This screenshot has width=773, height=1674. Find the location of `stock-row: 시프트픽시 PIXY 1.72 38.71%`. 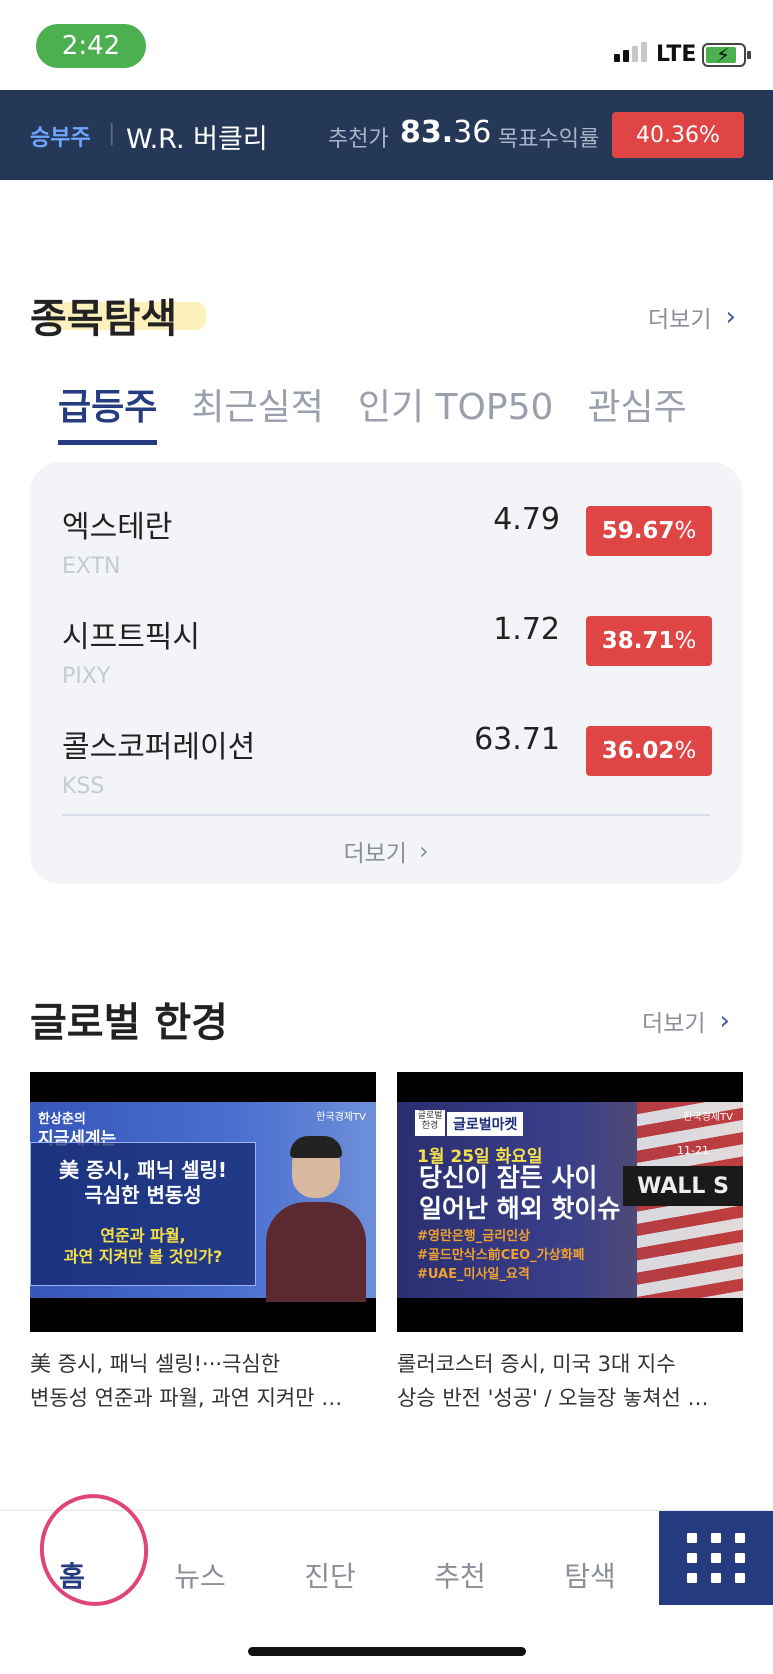

stock-row: 시프트픽시 PIXY 1.72 38.71% is located at coordinates (386, 642).